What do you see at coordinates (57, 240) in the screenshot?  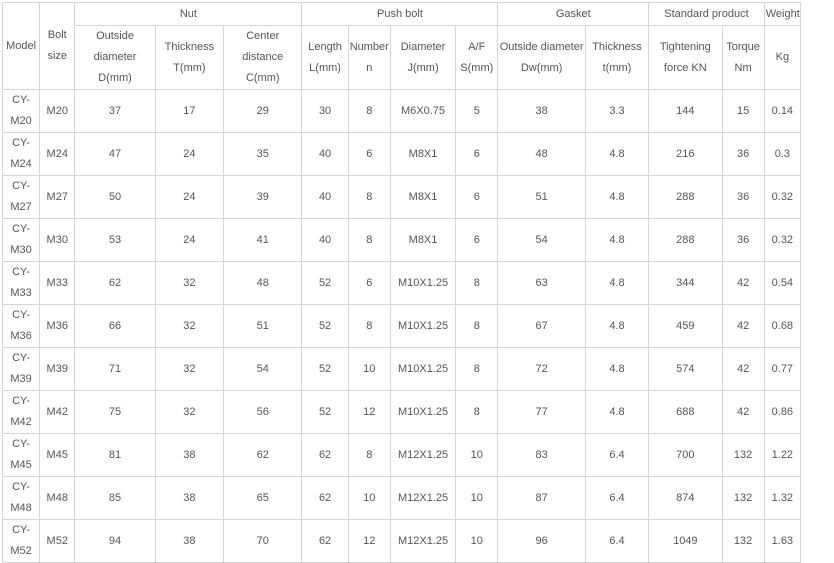 I see `cell-bolt-size: M30` at bounding box center [57, 240].